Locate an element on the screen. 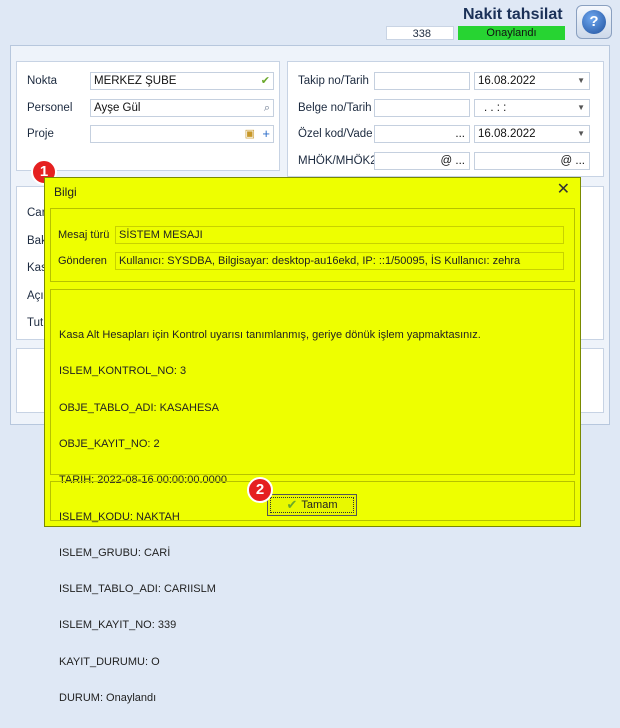 Image resolution: width=620 pixels, height=728 pixels. nokta-field: MERKEZ ŞUBE ✔ is located at coordinates (182, 81).